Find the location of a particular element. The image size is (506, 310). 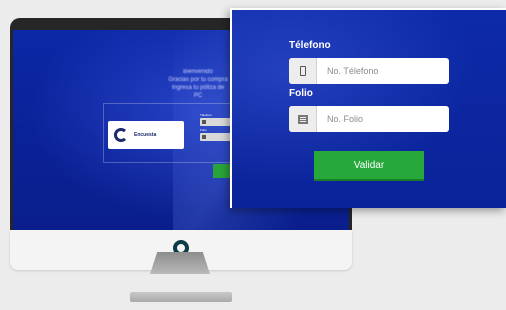

validate-button: Validar is located at coordinates (369, 165).